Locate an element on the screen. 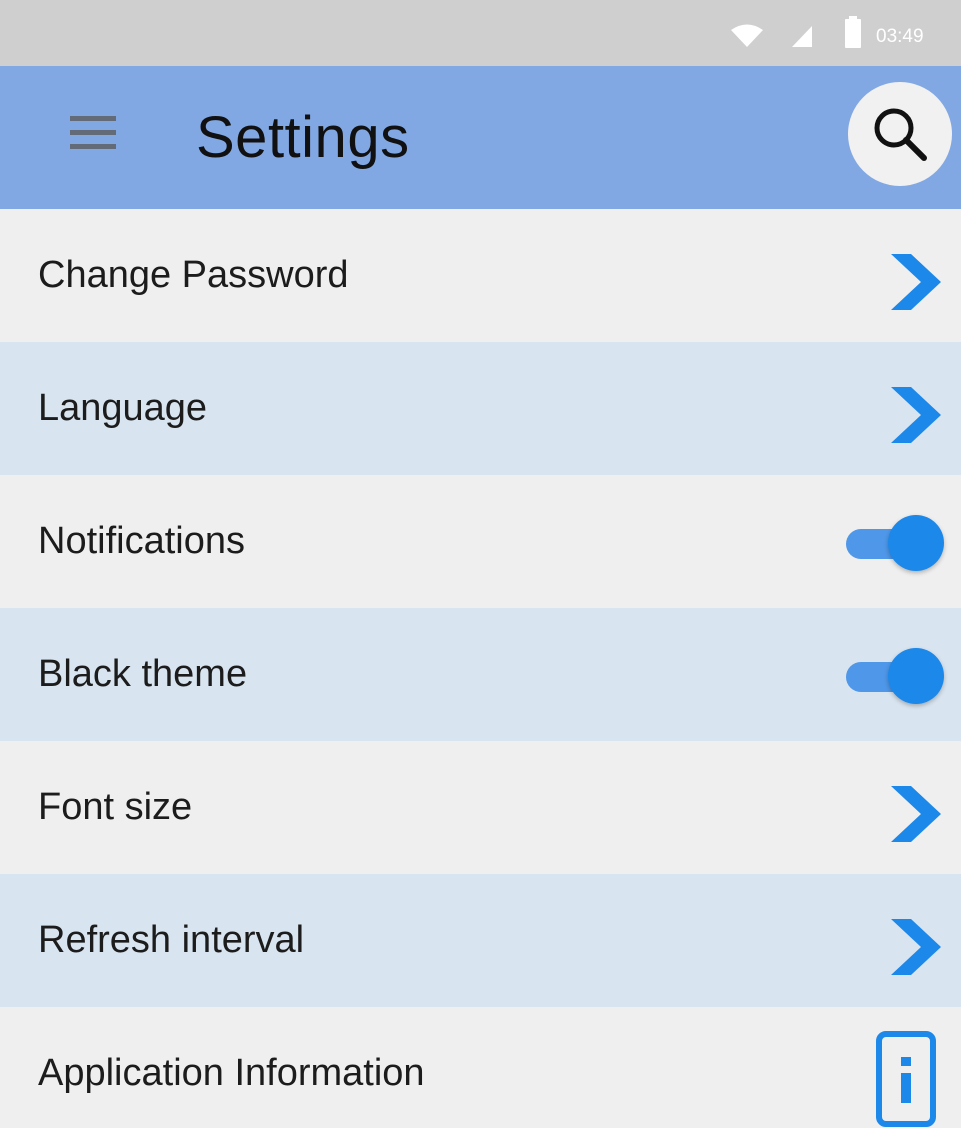  setting-label: Font size is located at coordinates (115, 807).